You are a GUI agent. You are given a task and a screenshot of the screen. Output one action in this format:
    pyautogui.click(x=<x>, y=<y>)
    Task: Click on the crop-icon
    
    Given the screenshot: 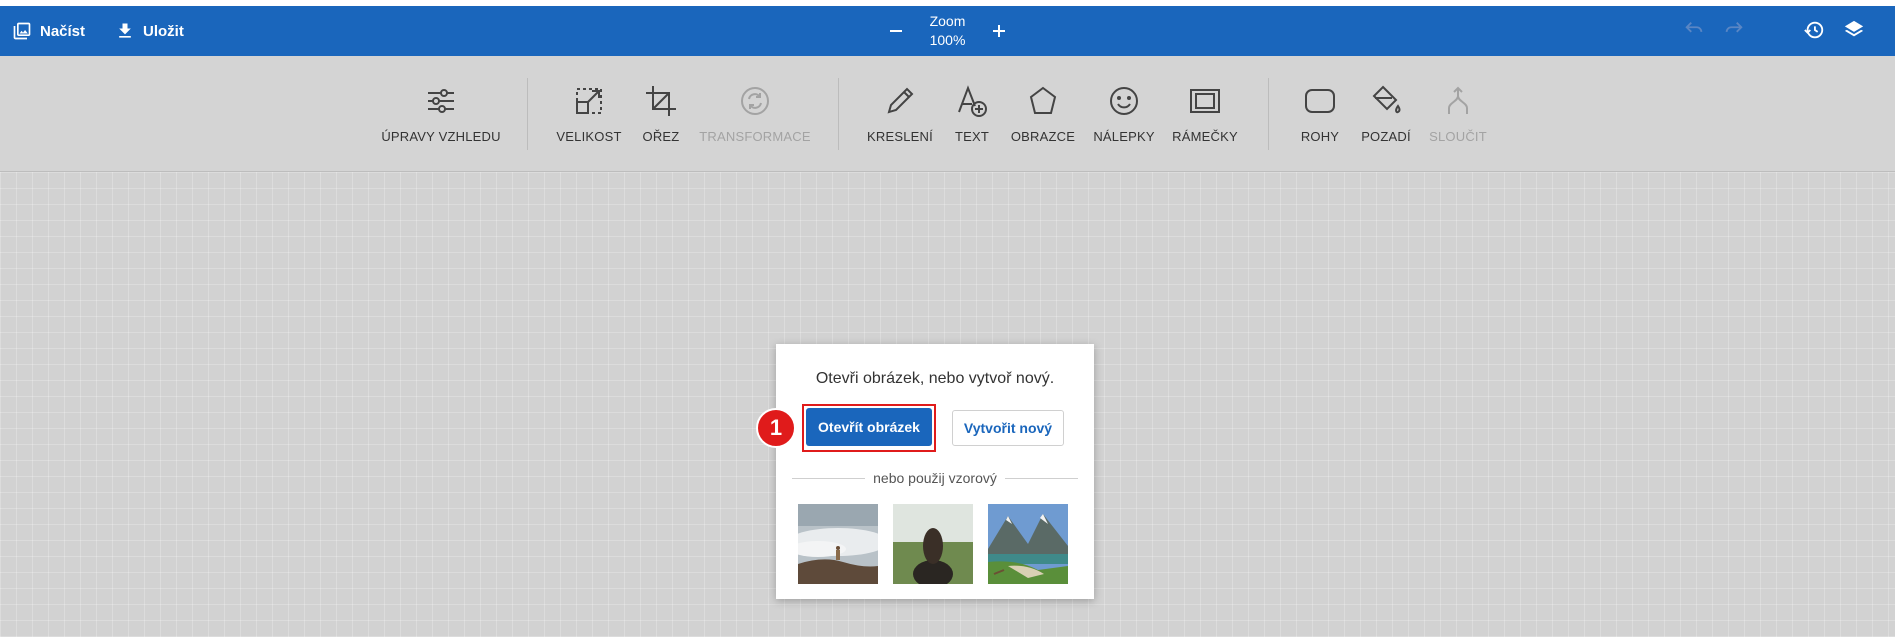 What is the action you would take?
    pyautogui.click(x=661, y=101)
    